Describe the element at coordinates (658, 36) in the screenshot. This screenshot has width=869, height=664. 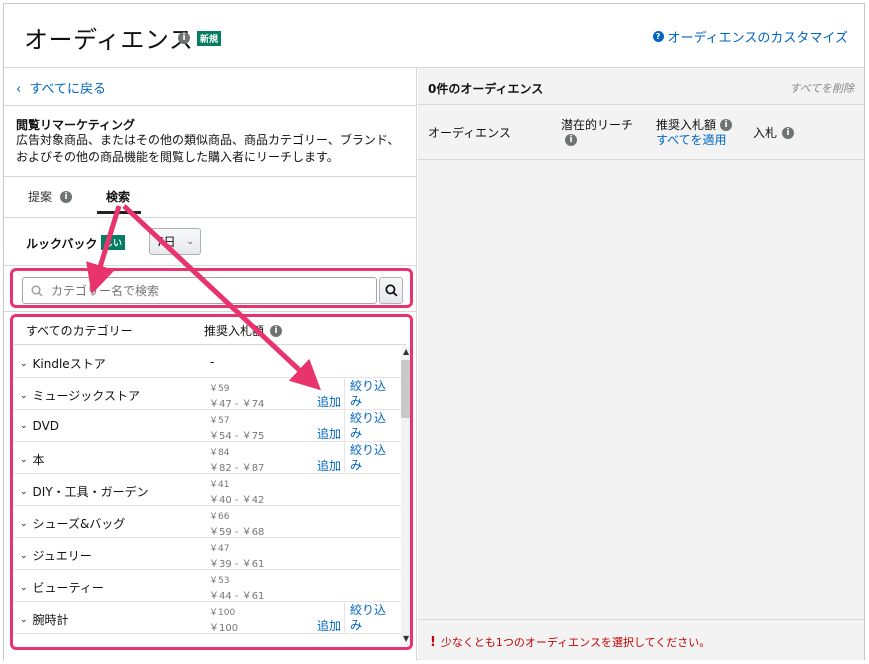
I see `help-icon: ?` at that location.